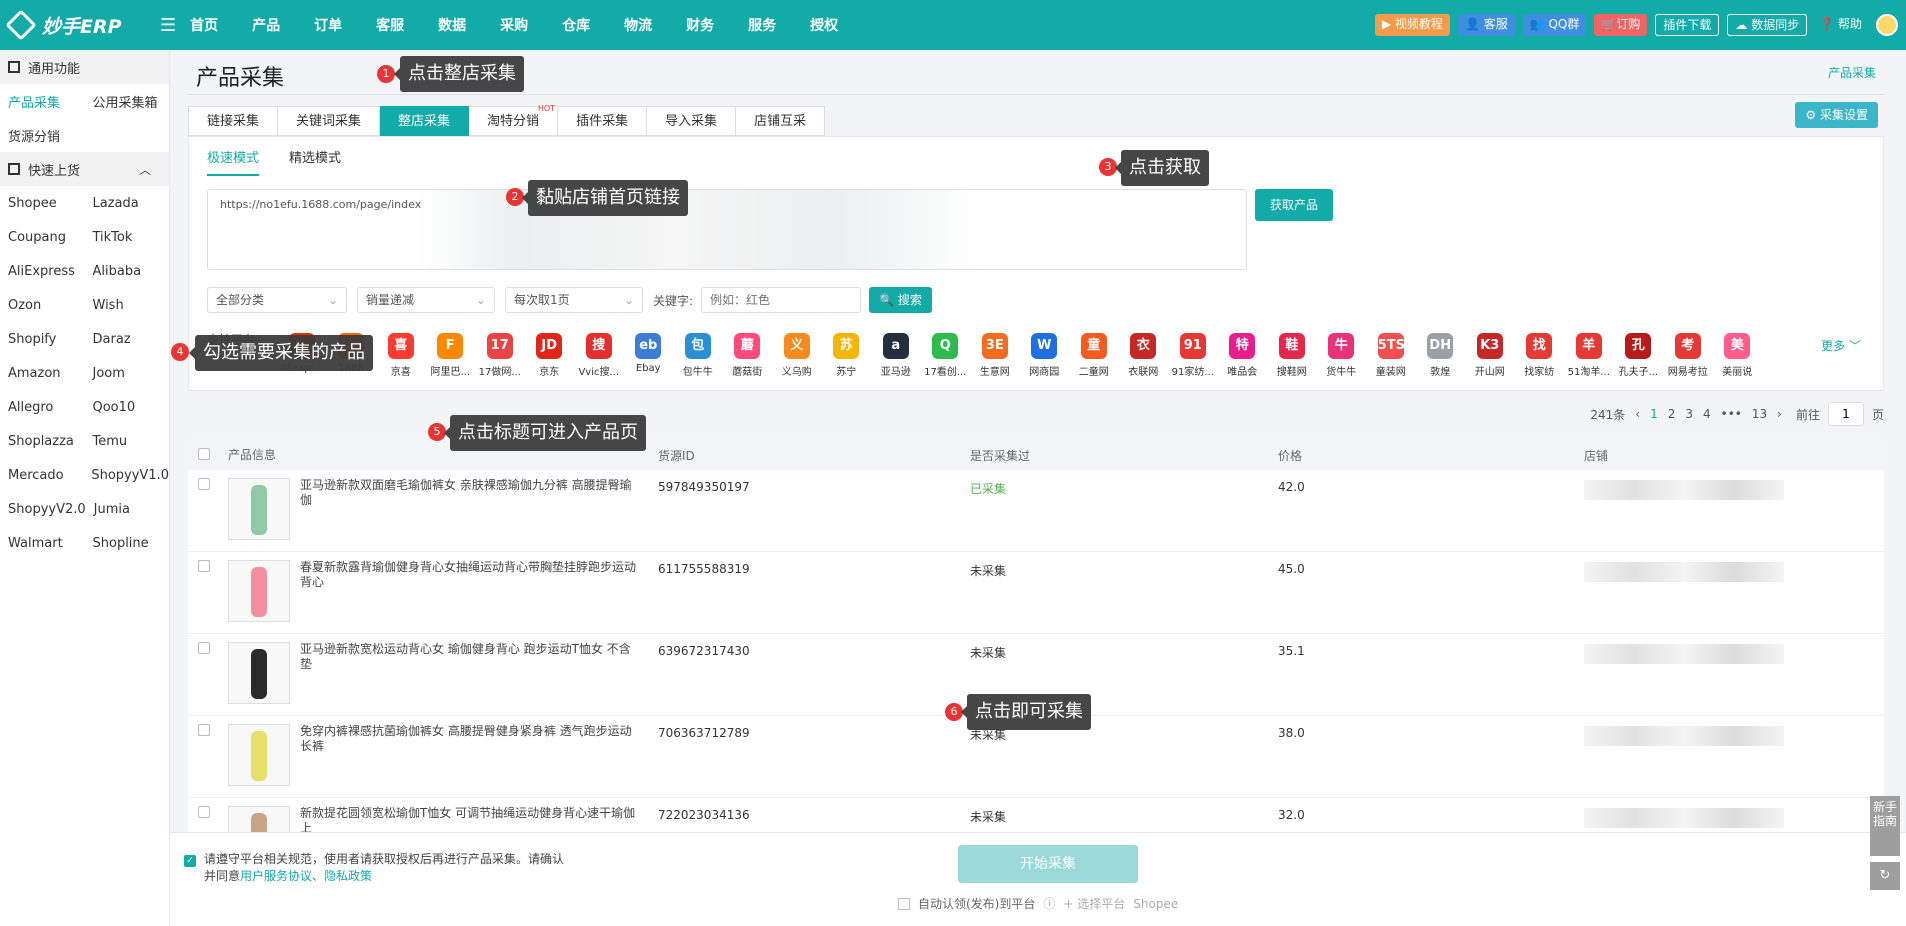 This screenshot has width=1906, height=926. Describe the element at coordinates (1391, 355) in the screenshot. I see `platform-item: 5TS 童装网` at that location.